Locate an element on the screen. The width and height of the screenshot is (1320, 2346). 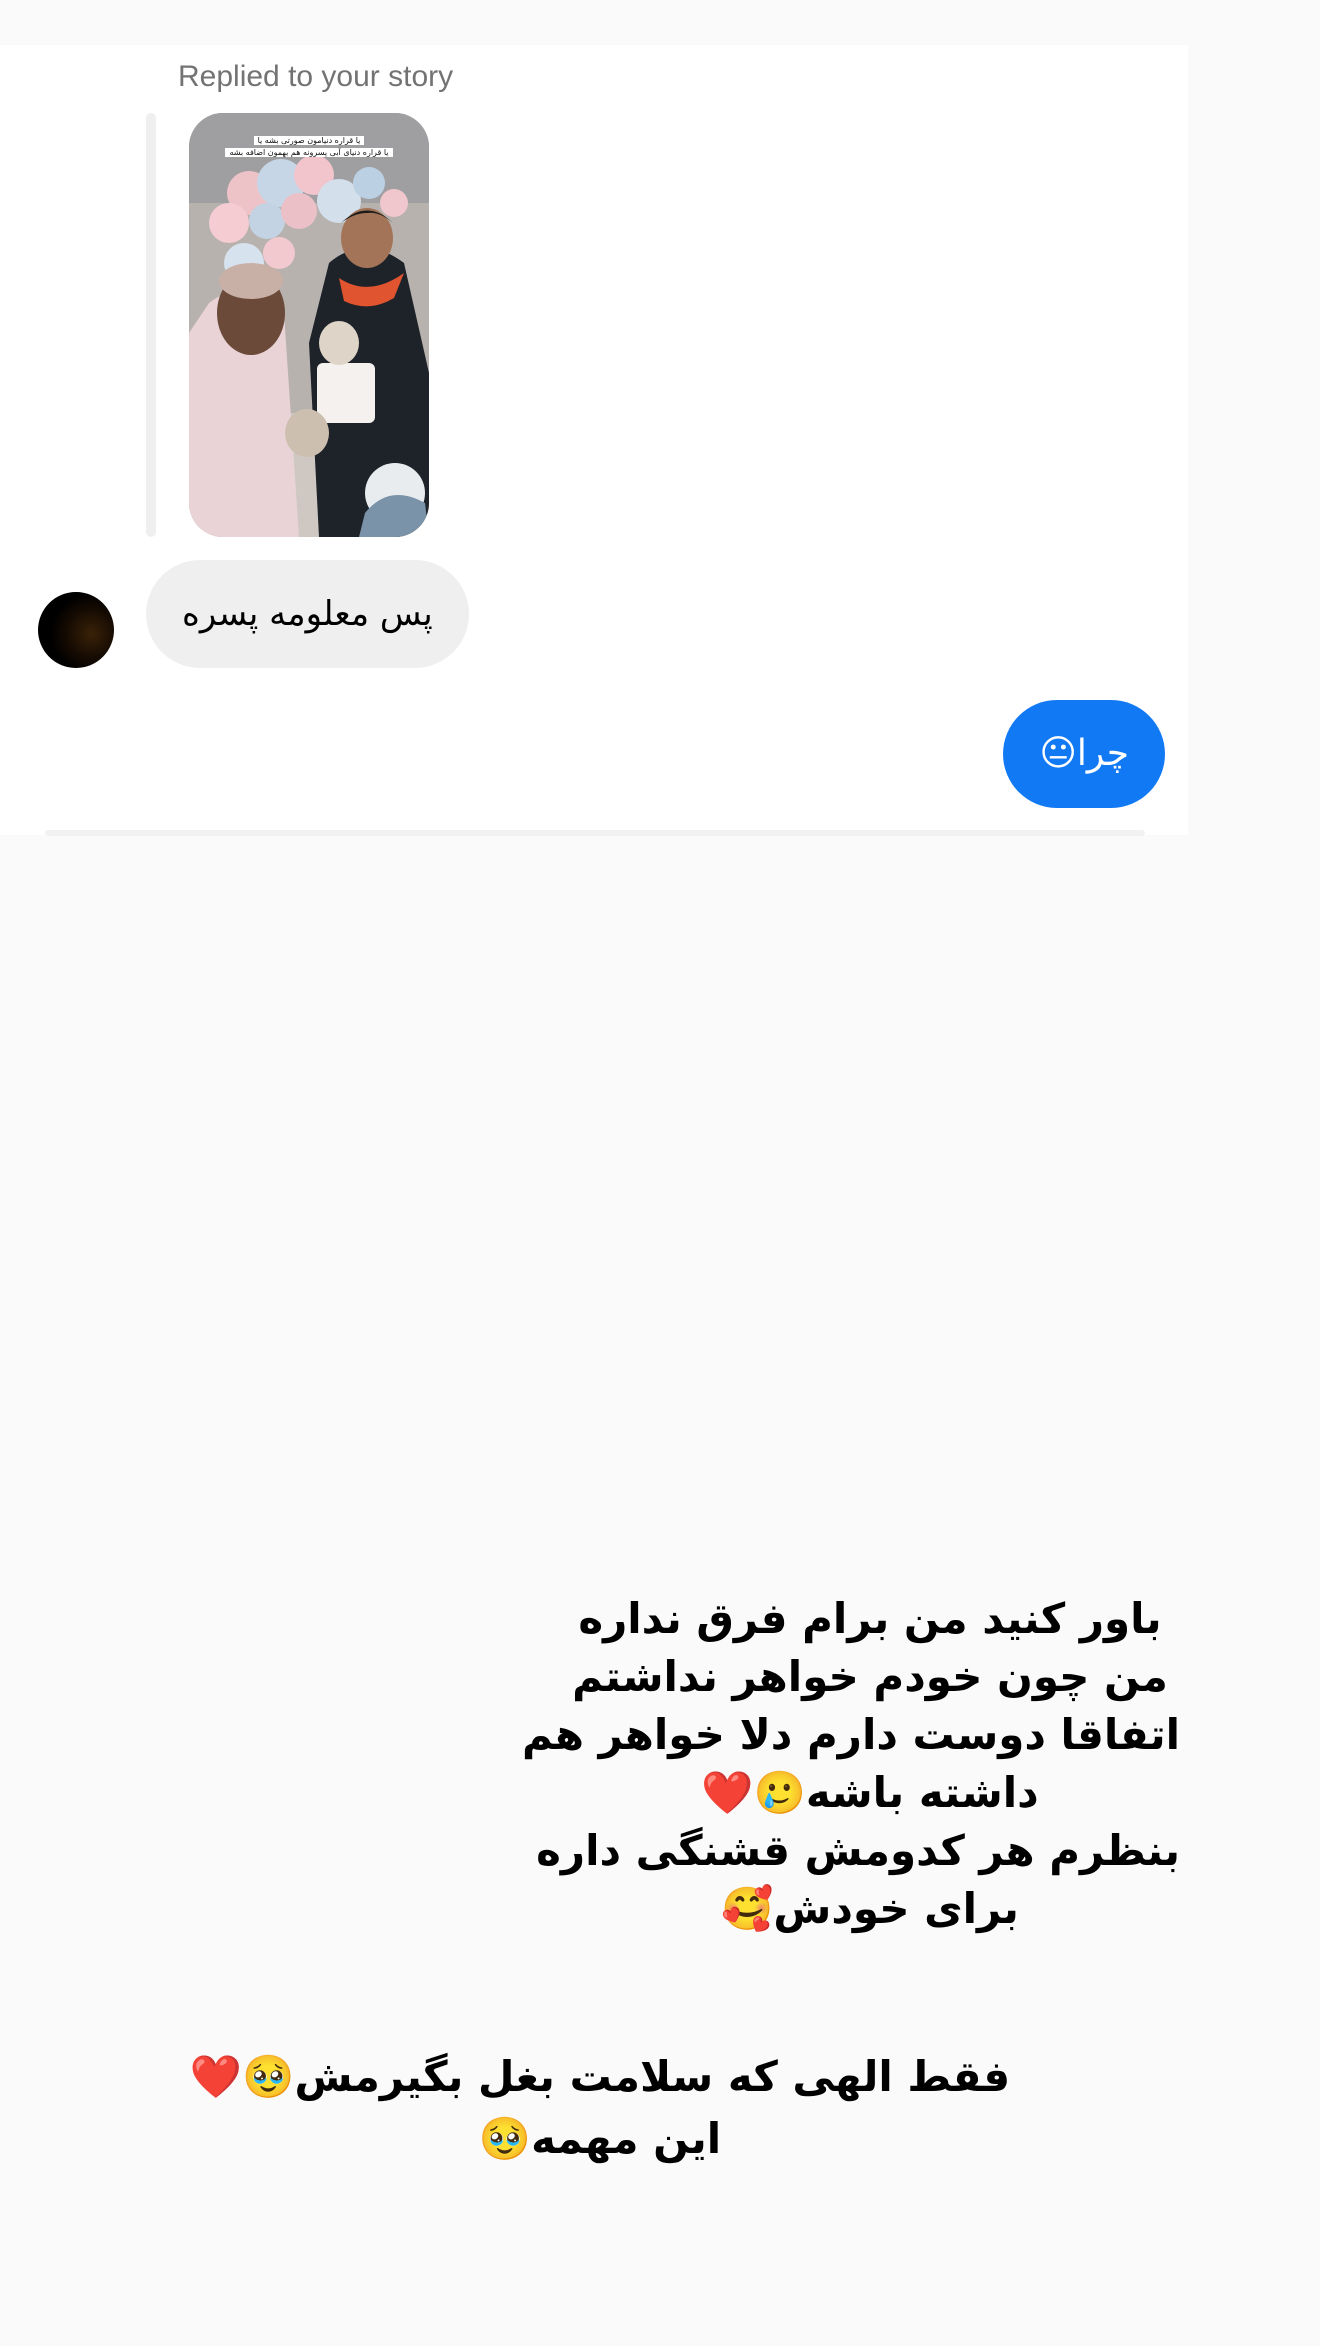
story-text-line: فقط الهی که سلامت بغل بگیرمش🥹❤️ is located at coordinates (600, 2076).